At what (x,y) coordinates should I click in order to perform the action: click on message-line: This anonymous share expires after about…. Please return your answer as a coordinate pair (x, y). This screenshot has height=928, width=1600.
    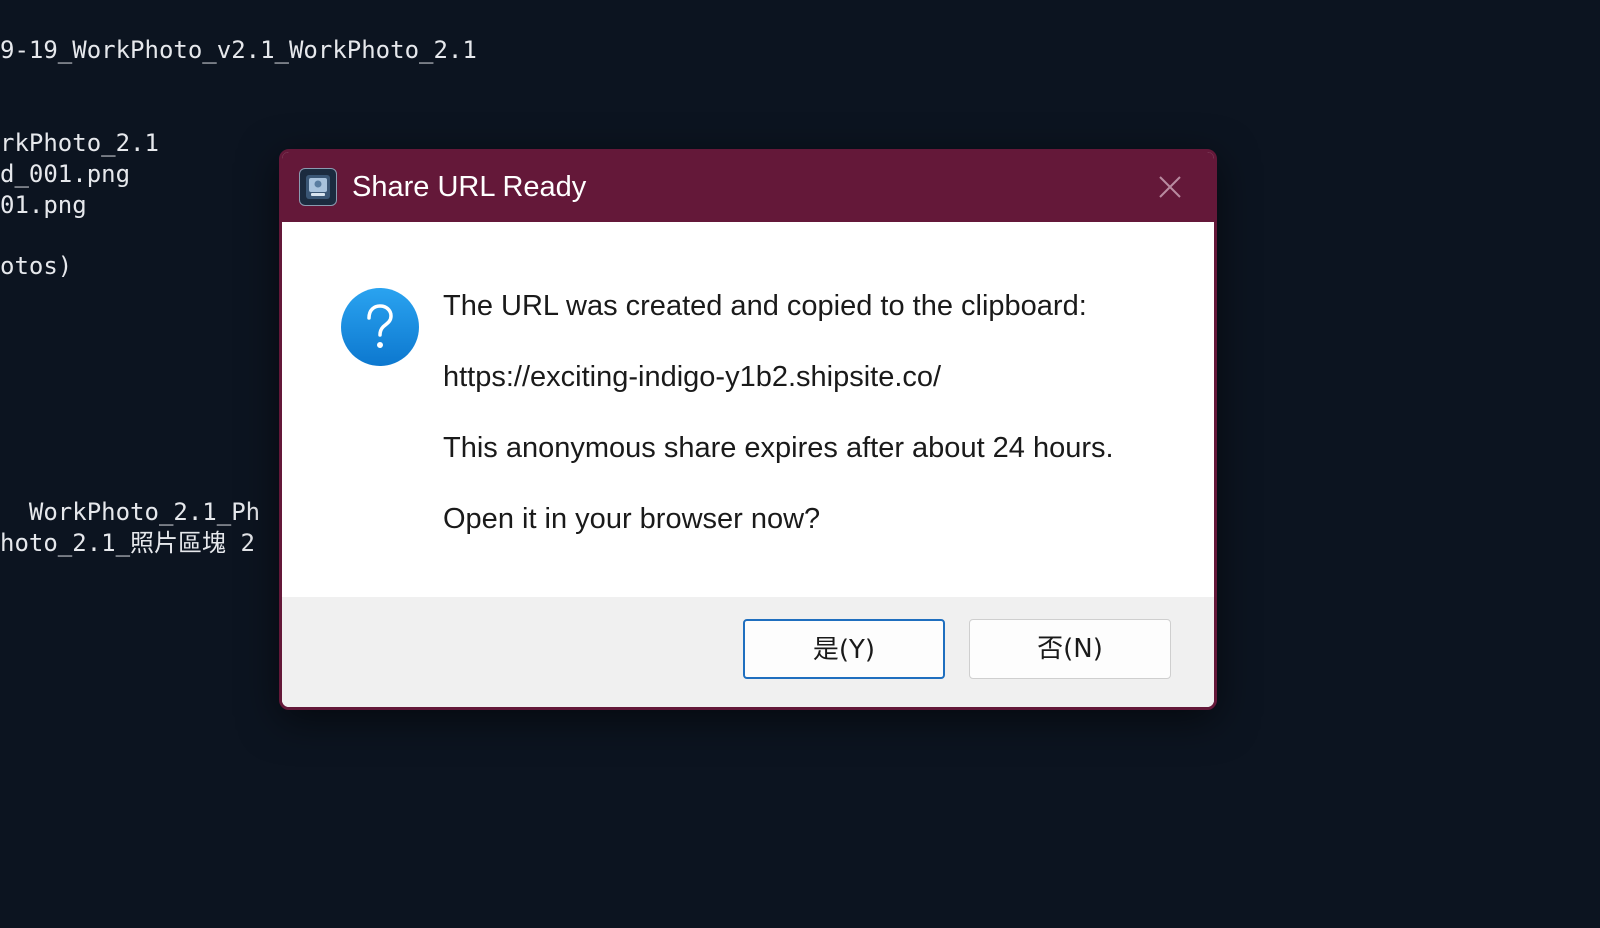
    Looking at the image, I should click on (778, 448).